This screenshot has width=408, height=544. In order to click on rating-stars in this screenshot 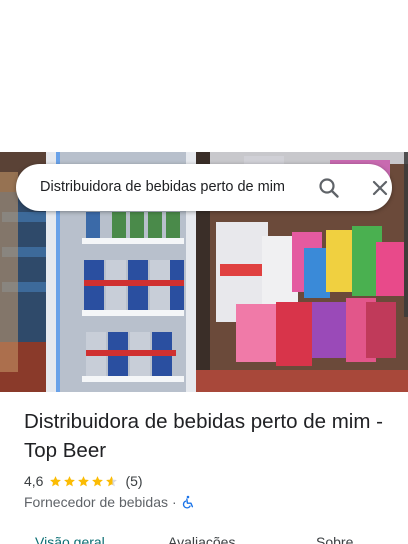, I will do `click(84, 481)`.